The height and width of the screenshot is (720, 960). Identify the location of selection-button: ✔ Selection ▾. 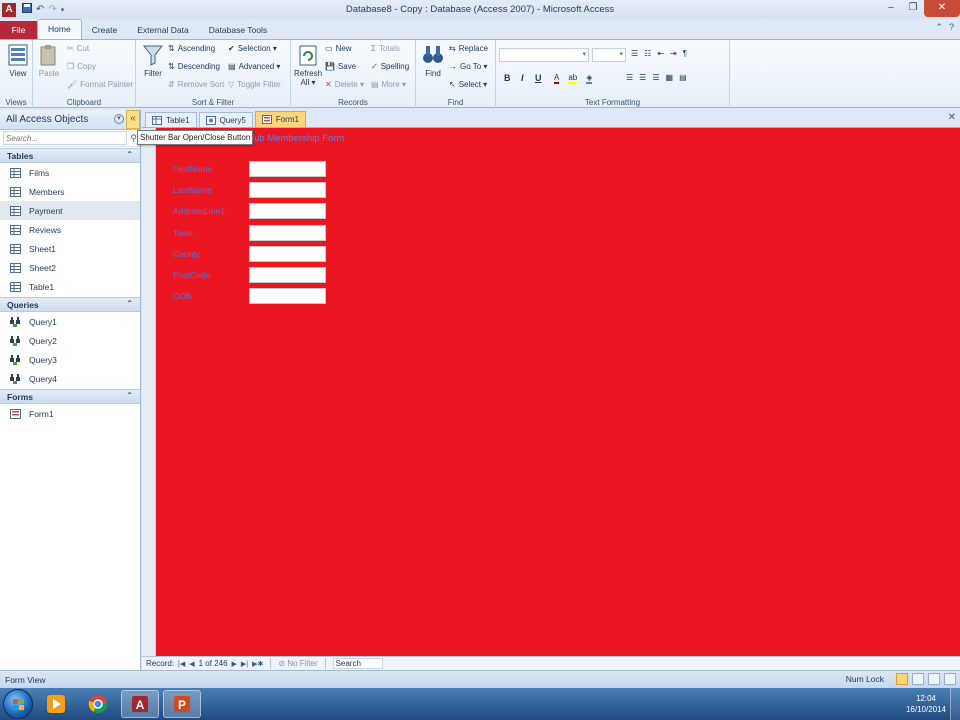
(252, 48).